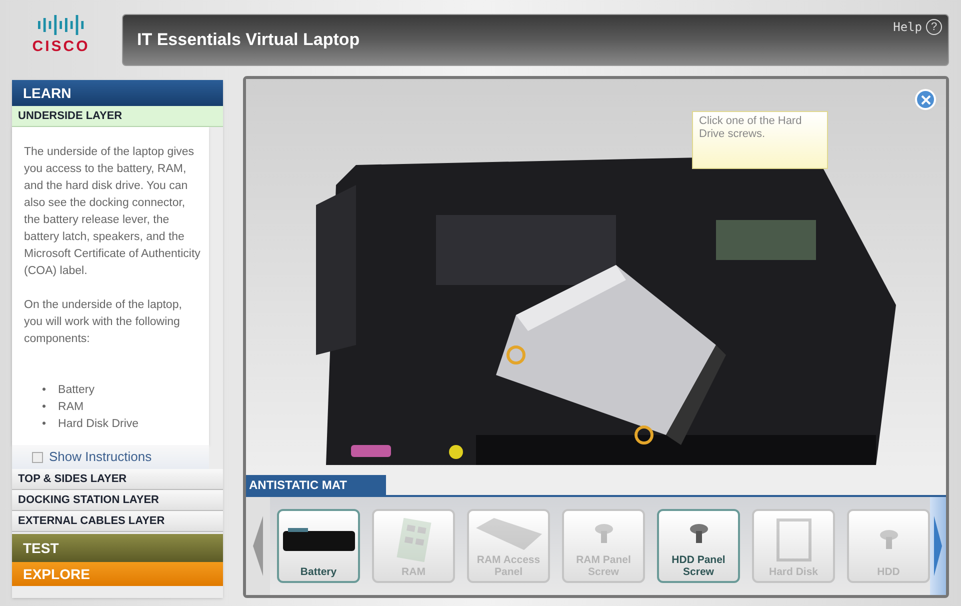 Image resolution: width=961 pixels, height=606 pixels. I want to click on checkbox, so click(37, 457).